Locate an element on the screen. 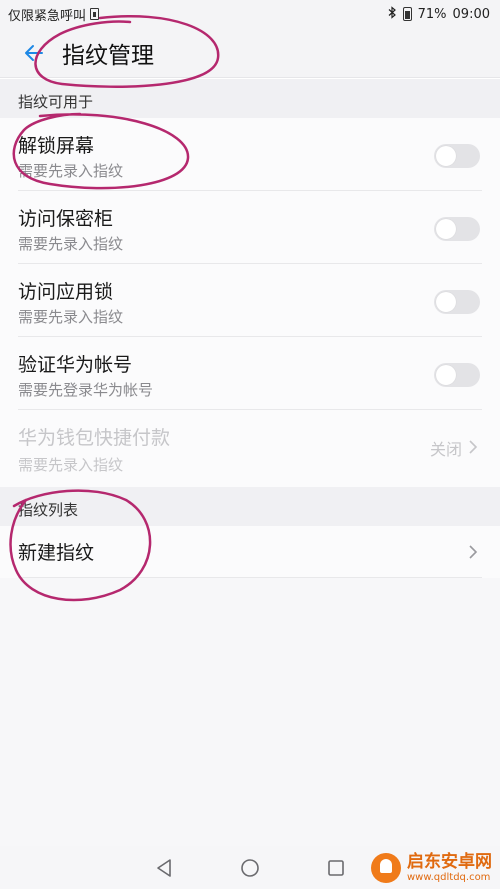  status-right: 71% 09:00 is located at coordinates (439, 14).